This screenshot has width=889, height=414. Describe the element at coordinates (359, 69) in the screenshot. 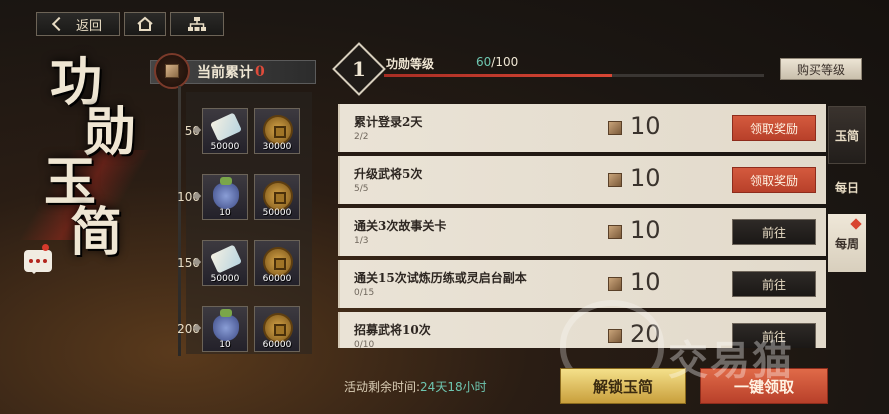

I see `level-number: 1` at that location.